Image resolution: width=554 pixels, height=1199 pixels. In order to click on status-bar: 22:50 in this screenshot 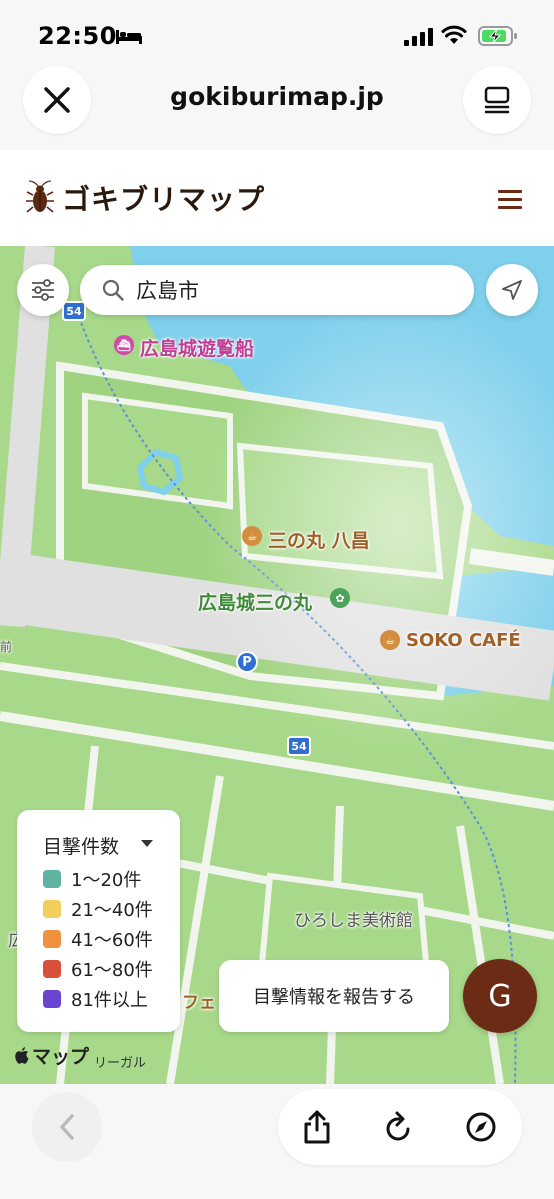, I will do `click(277, 32)`.